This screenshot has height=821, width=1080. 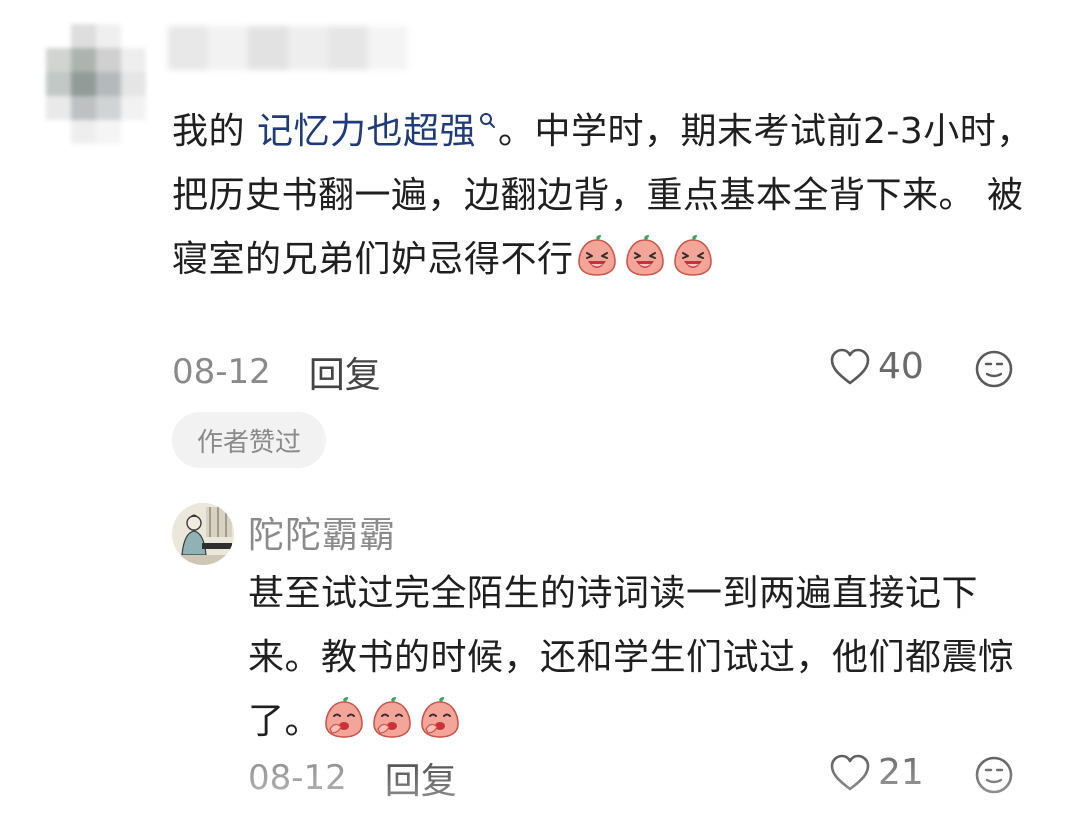 What do you see at coordinates (96, 84) in the screenshot?
I see `blurred-avatar` at bounding box center [96, 84].